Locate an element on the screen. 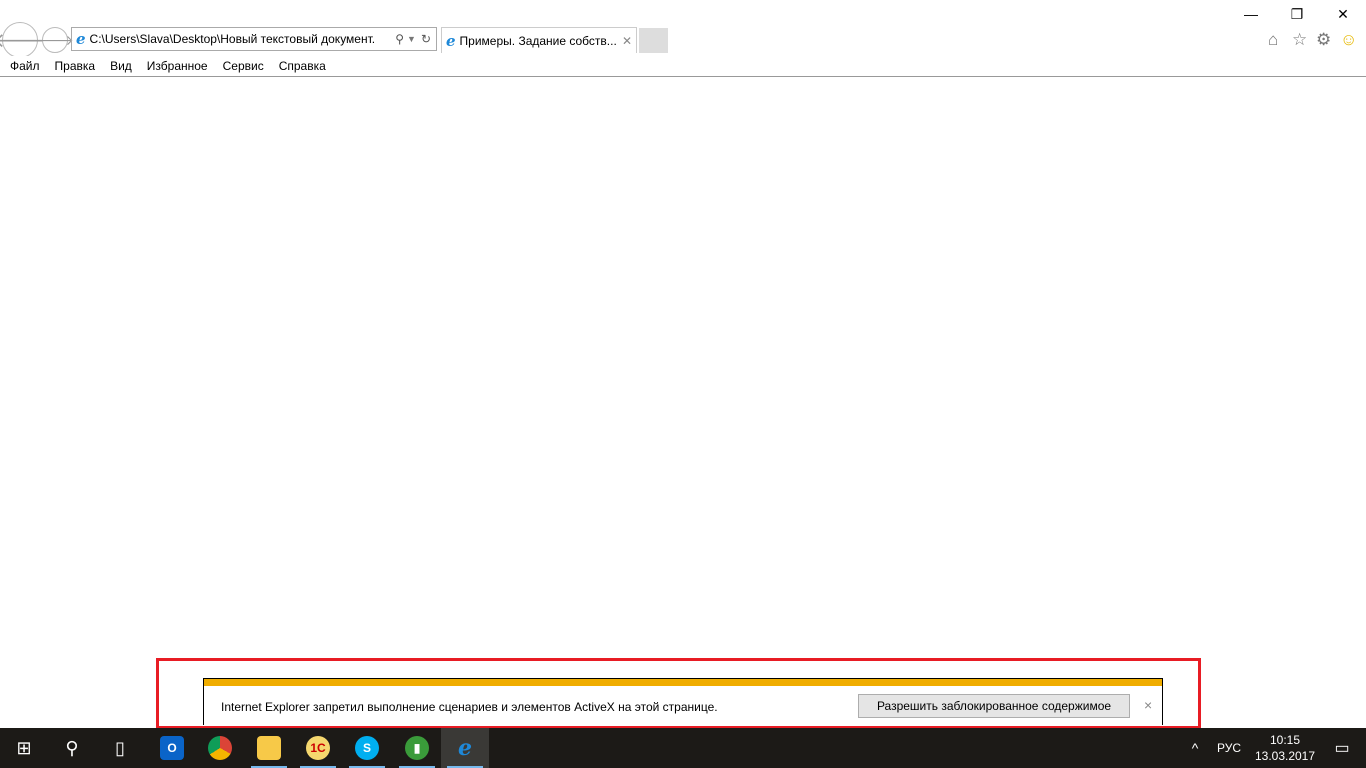 This screenshot has width=1366, height=768. menu-edit: Правка is located at coordinates (75, 66).